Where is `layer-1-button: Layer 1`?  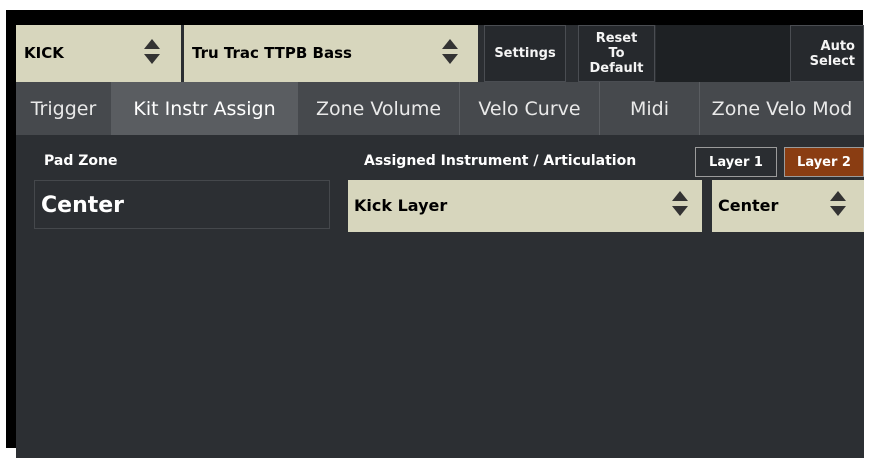
layer-1-button: Layer 1 is located at coordinates (736, 162).